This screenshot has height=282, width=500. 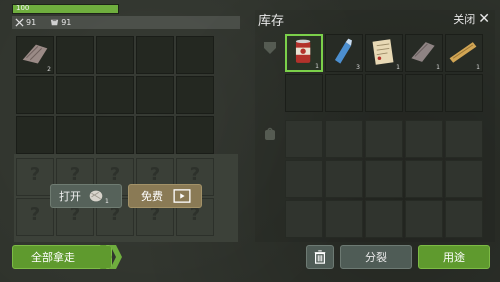 I want to click on storage-grid-top: 1 3 1 1 1, so click(x=384, y=73).